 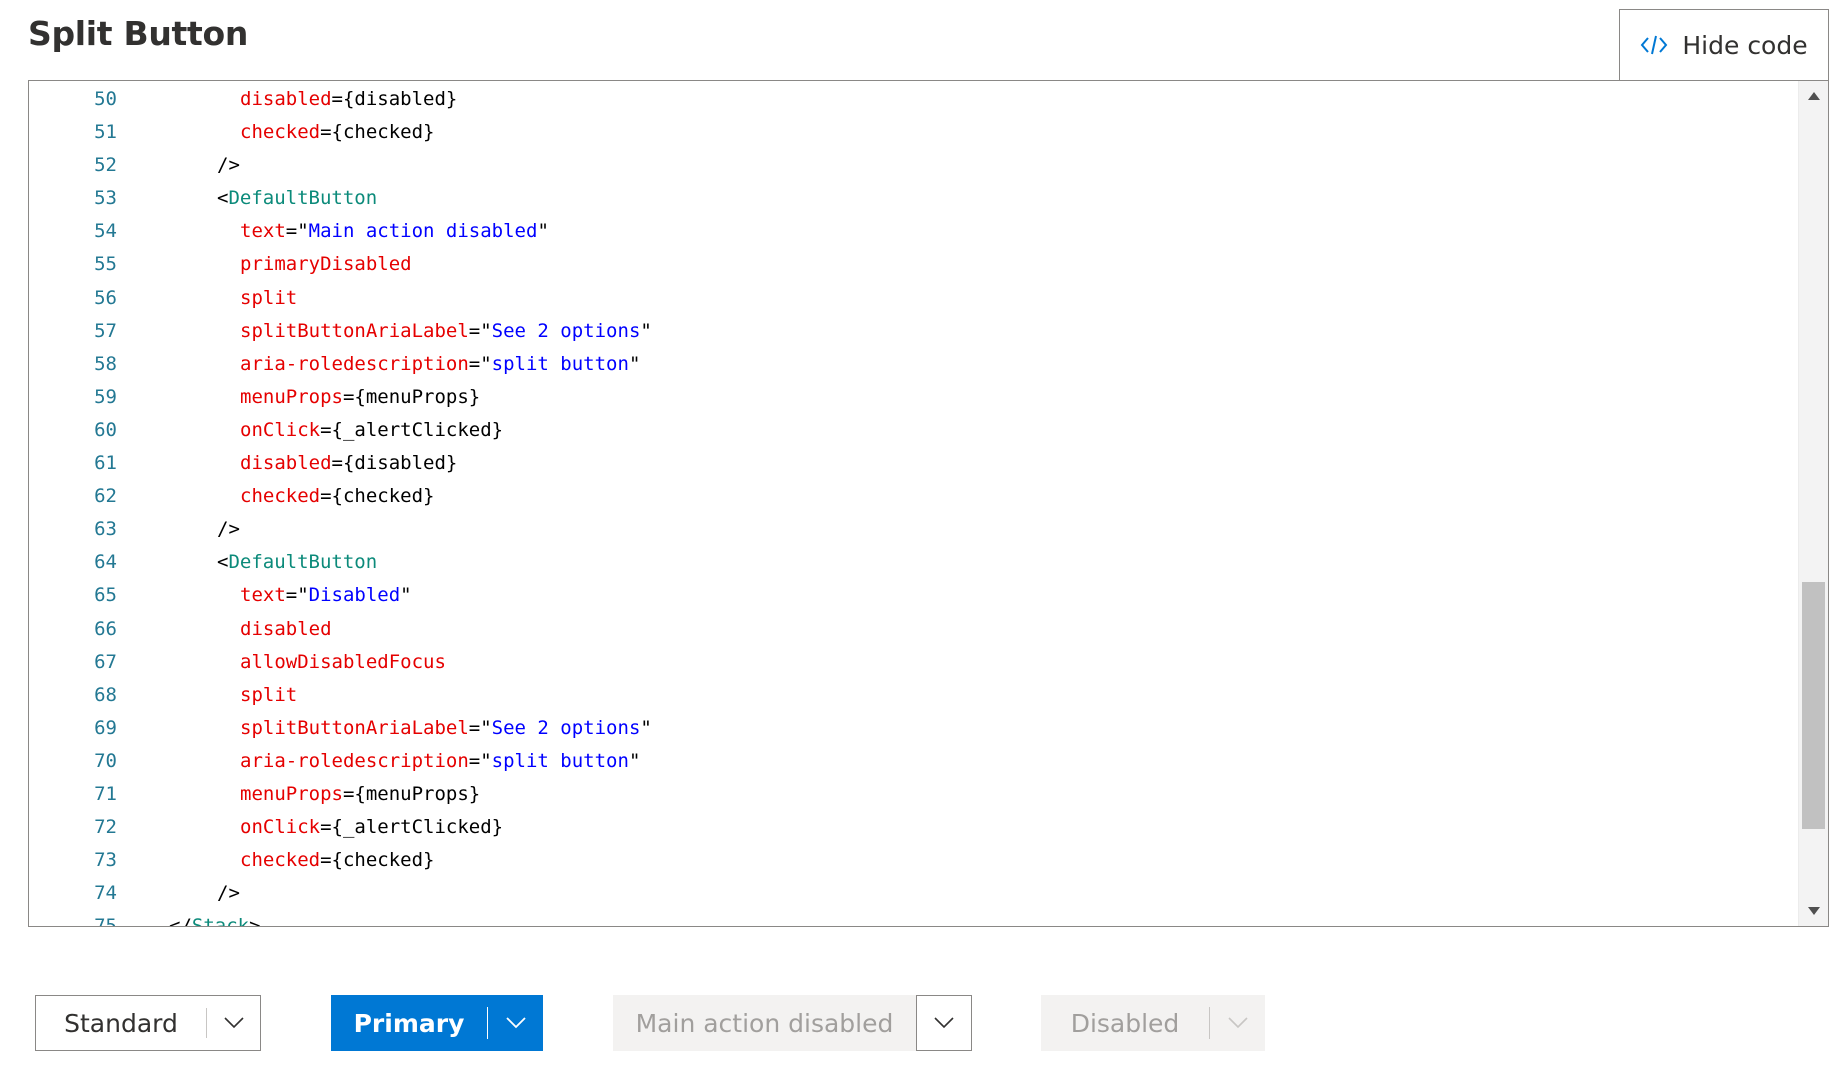 I want to click on code-line: 62 checked={checked}, so click(x=913, y=496).